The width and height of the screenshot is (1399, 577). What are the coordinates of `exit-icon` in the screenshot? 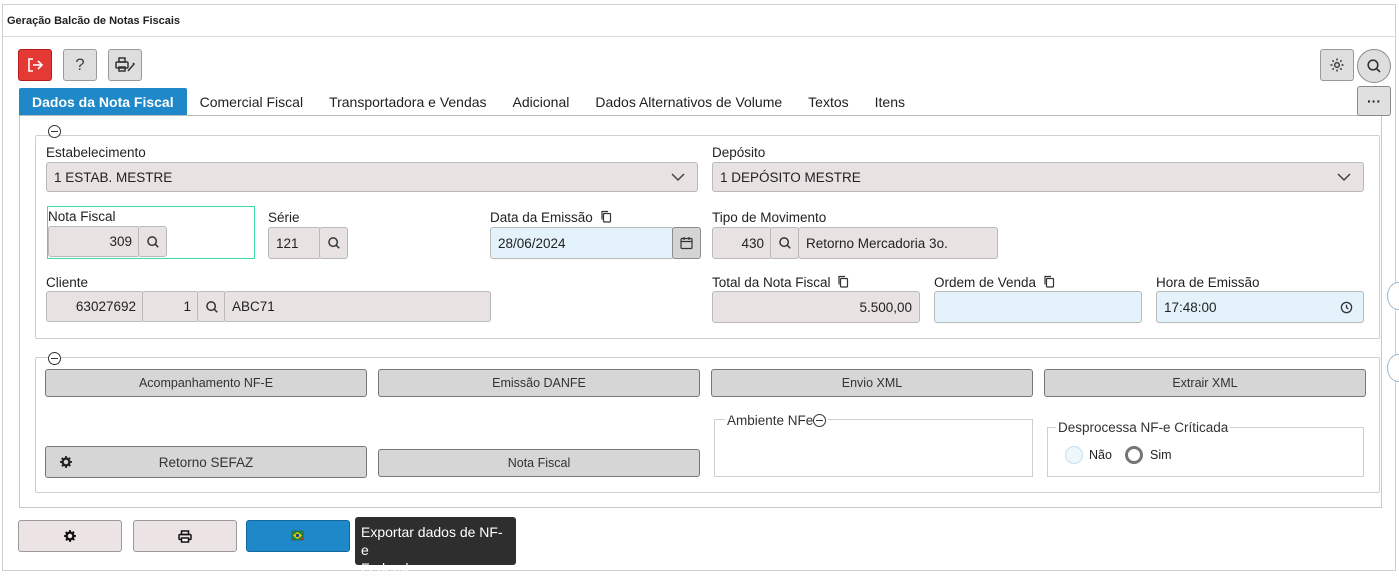 It's located at (36, 65).